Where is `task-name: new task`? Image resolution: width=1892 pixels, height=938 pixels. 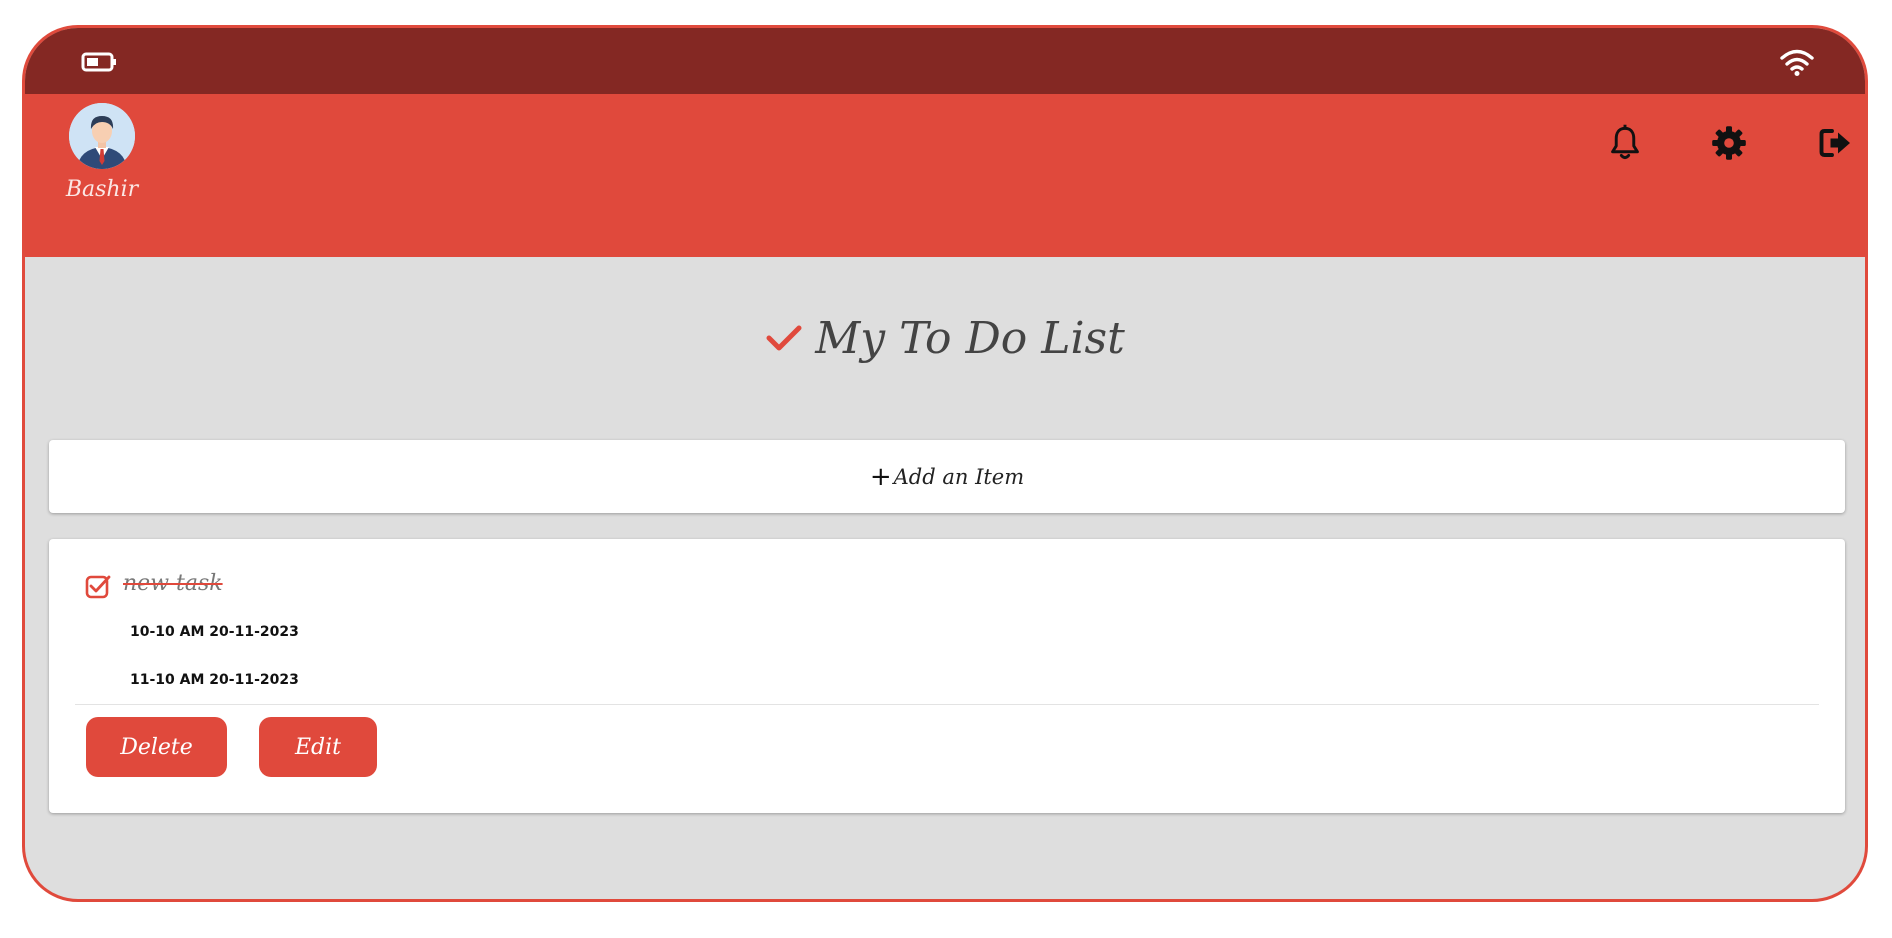
task-name: new task is located at coordinates (173, 583).